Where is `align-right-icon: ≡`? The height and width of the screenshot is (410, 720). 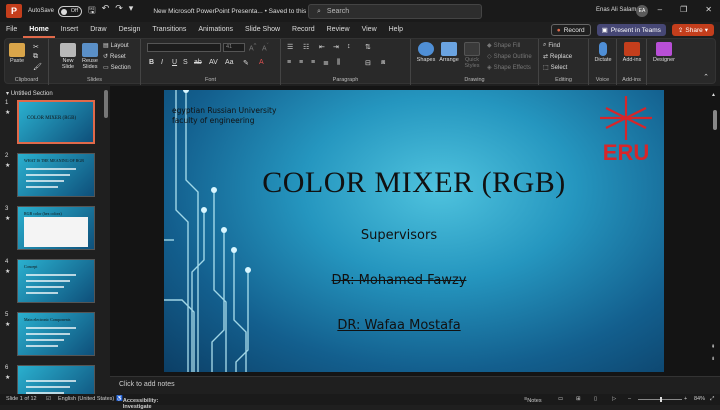
align-right-icon: ≡ is located at coordinates (313, 62).